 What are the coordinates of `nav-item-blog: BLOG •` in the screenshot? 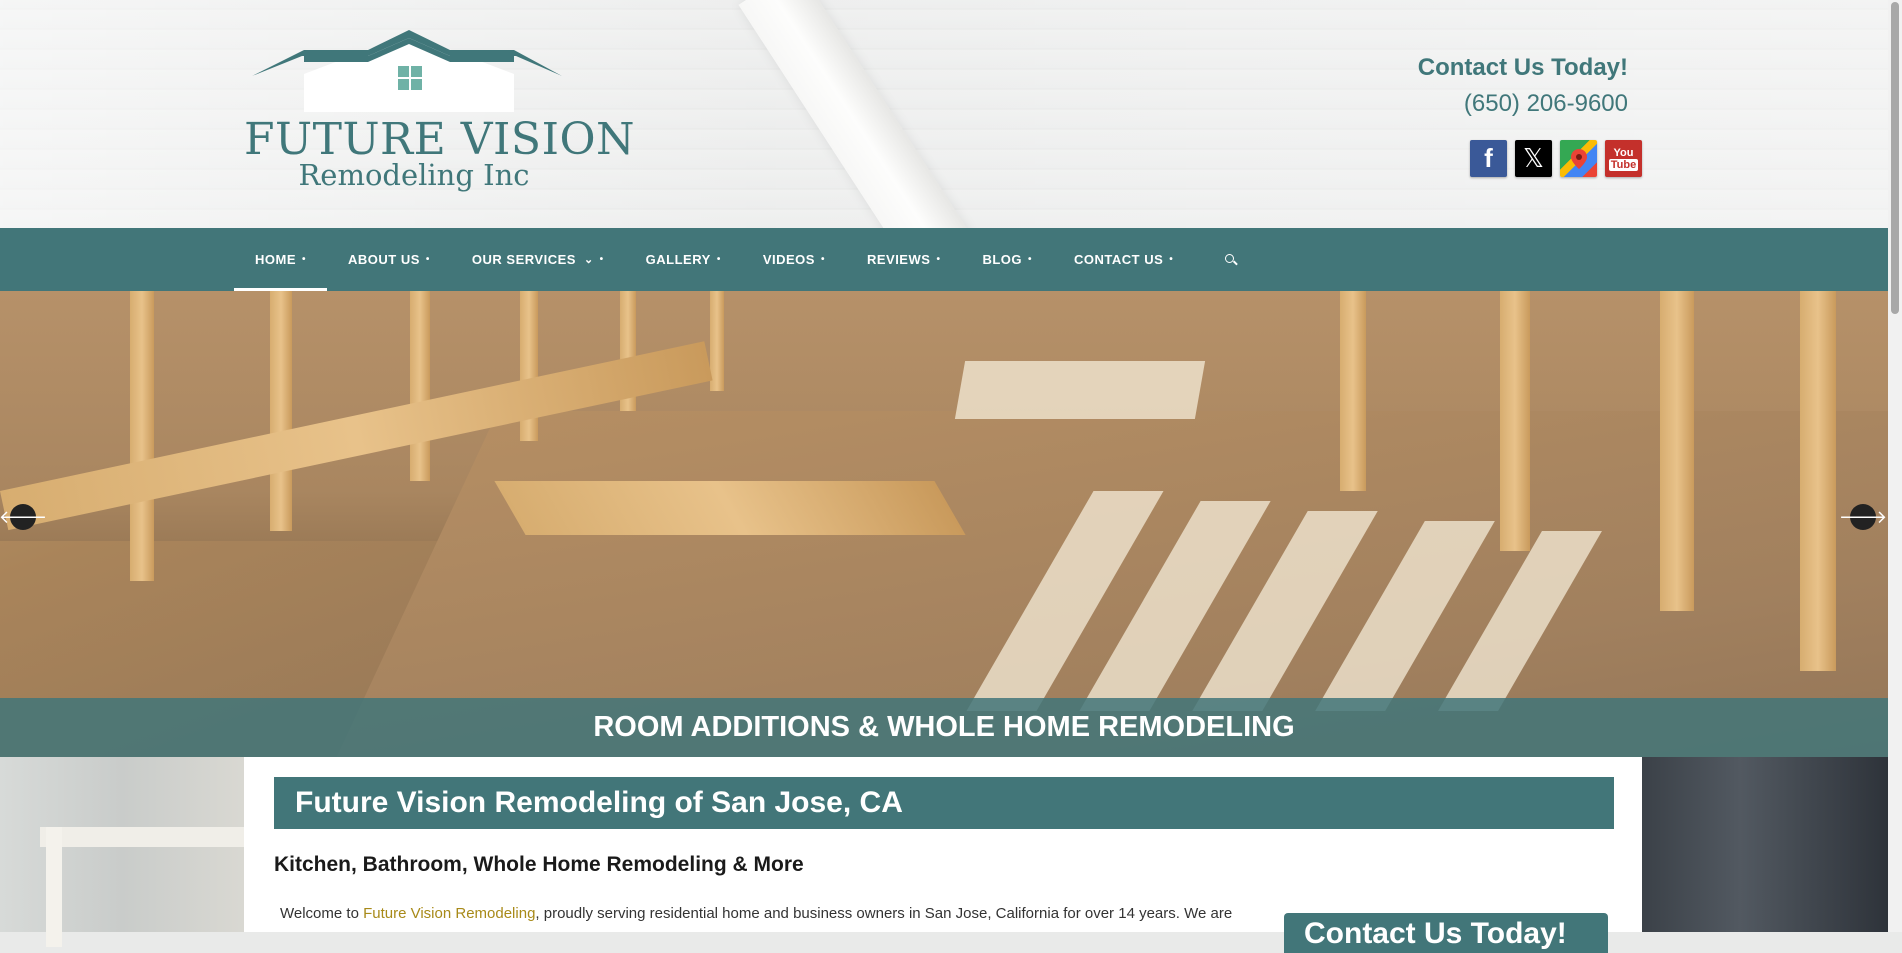 It's located at (1007, 259).